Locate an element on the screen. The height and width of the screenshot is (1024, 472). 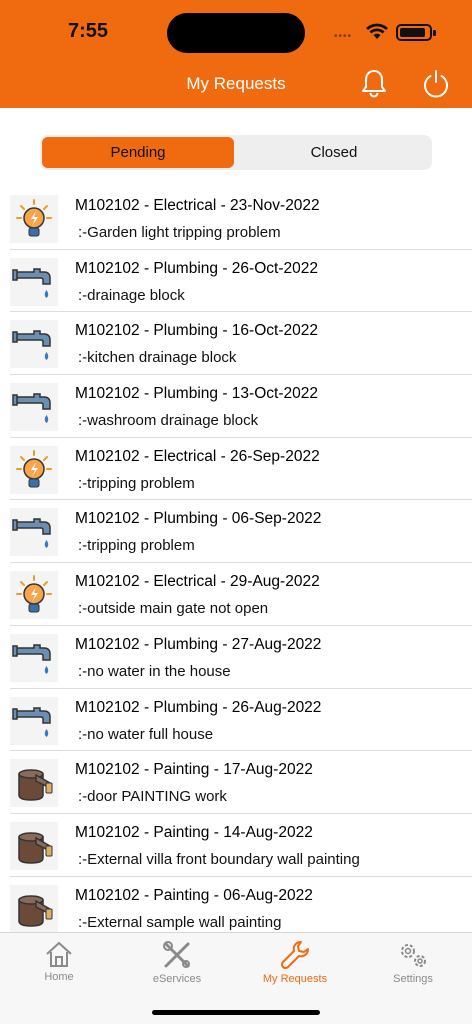
tab-closed: Closed is located at coordinates (334, 152).